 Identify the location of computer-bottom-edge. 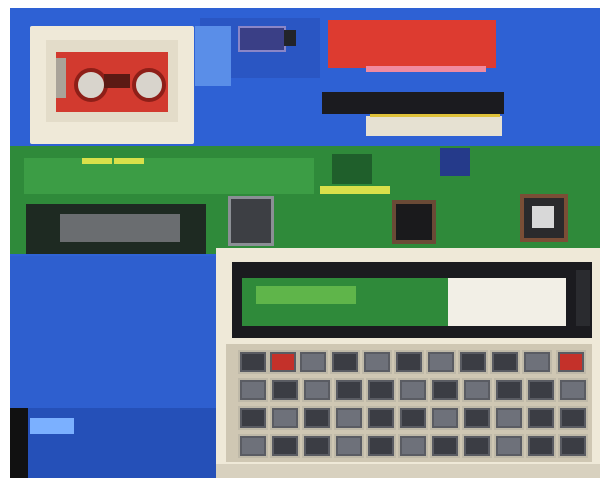
(408, 471).